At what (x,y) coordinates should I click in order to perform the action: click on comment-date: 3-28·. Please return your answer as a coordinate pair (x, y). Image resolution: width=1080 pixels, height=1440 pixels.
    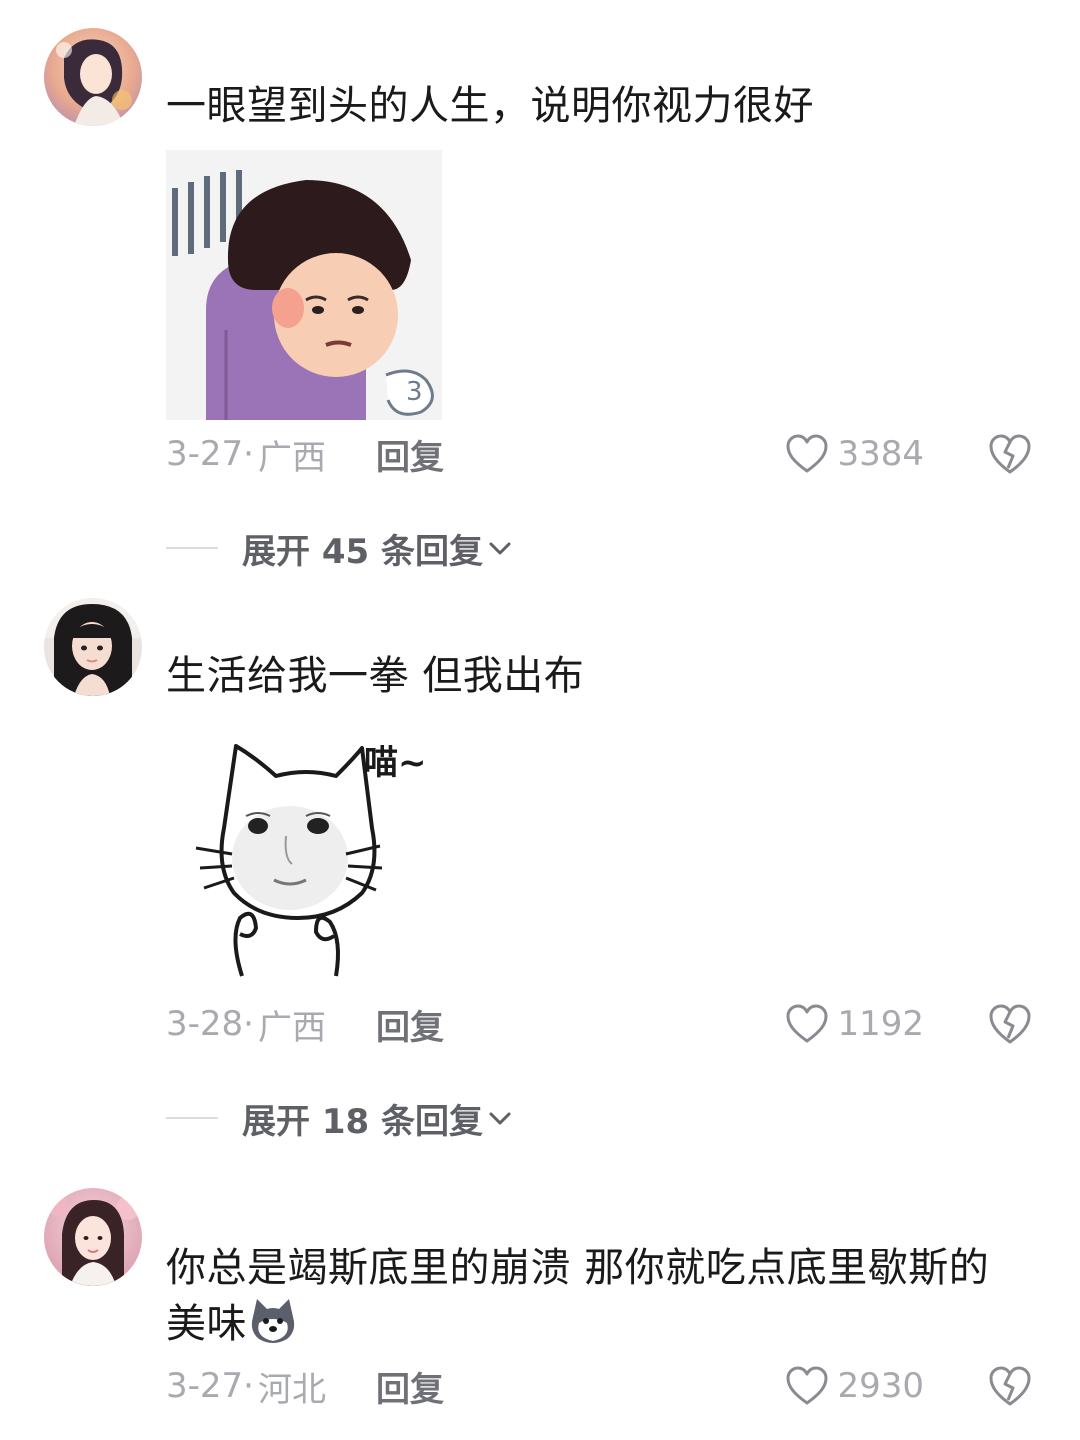
    Looking at the image, I should click on (210, 1024).